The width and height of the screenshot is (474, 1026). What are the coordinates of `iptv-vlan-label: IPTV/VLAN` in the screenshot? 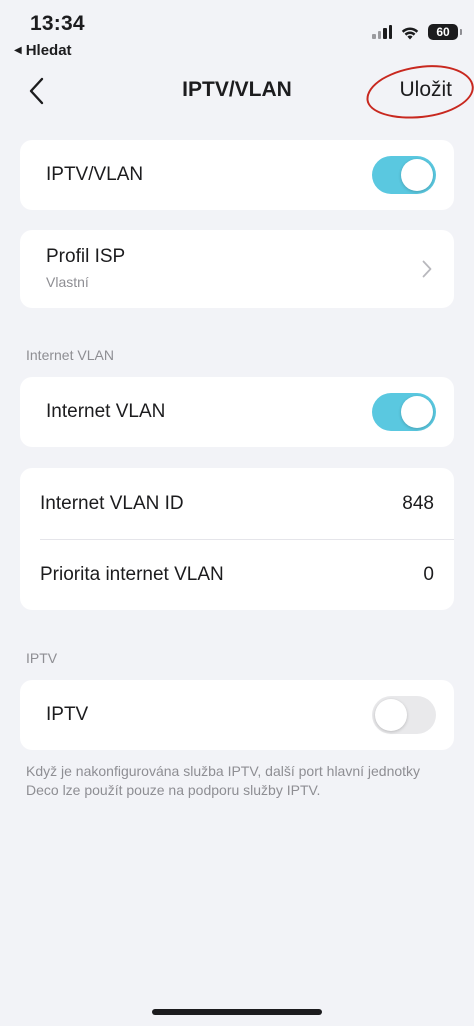 It's located at (95, 174).